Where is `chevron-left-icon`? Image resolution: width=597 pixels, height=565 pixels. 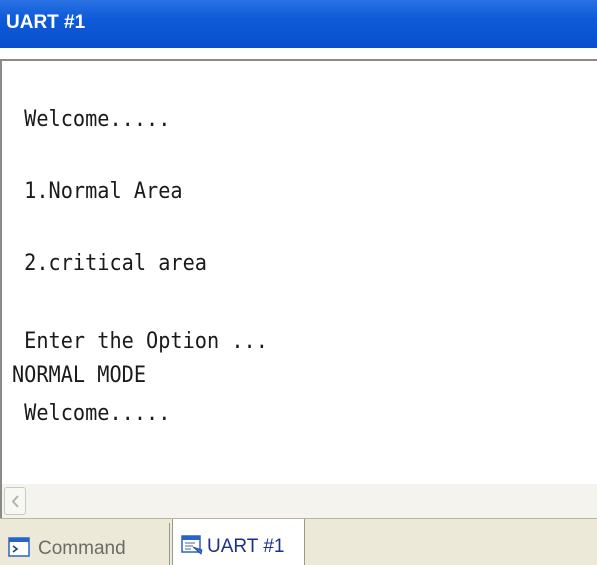
chevron-left-icon is located at coordinates (15, 501).